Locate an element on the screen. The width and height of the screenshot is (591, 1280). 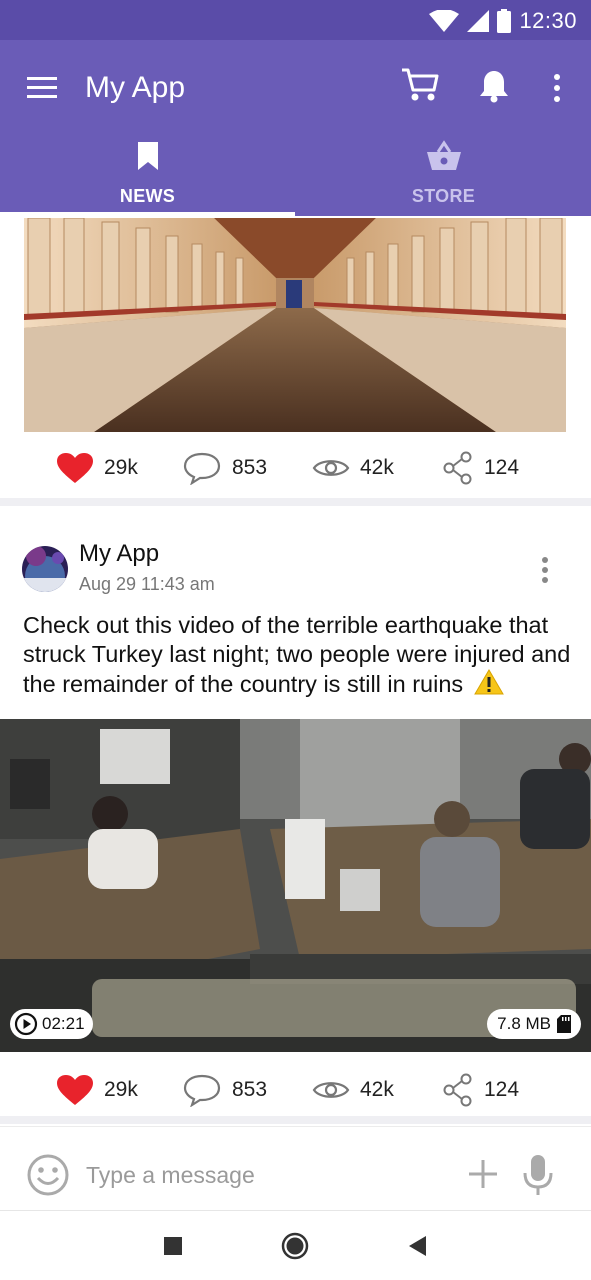
tab-store-label: STORE is located at coordinates (443, 196).